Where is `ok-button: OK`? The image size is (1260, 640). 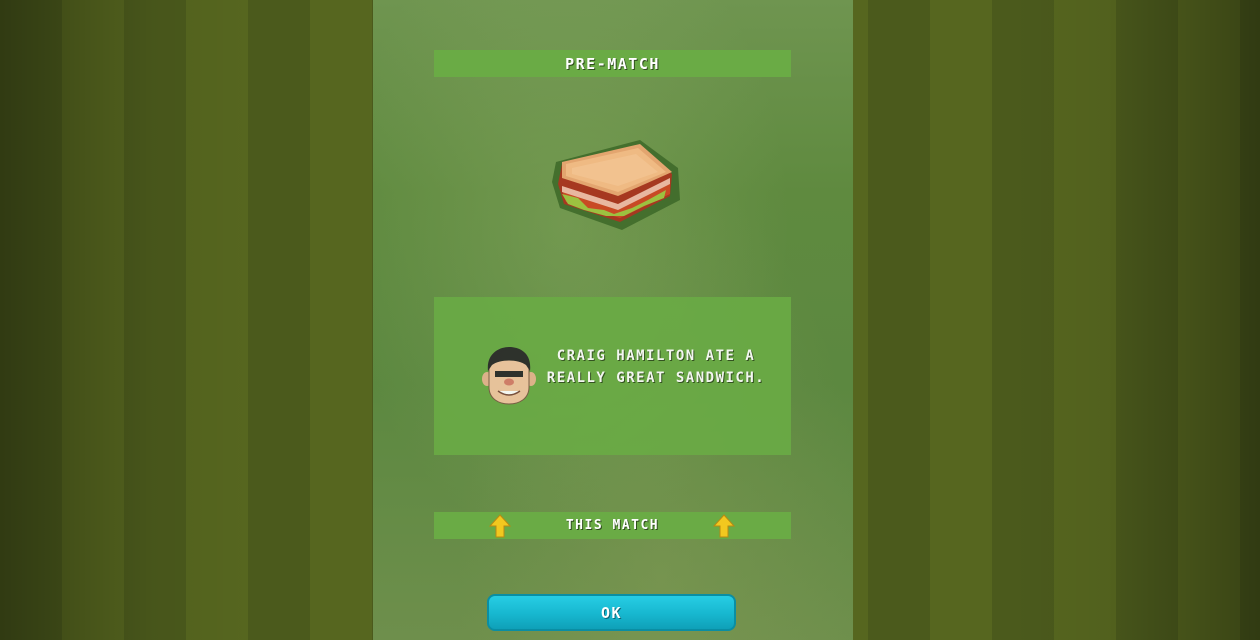 ok-button: OK is located at coordinates (611, 612).